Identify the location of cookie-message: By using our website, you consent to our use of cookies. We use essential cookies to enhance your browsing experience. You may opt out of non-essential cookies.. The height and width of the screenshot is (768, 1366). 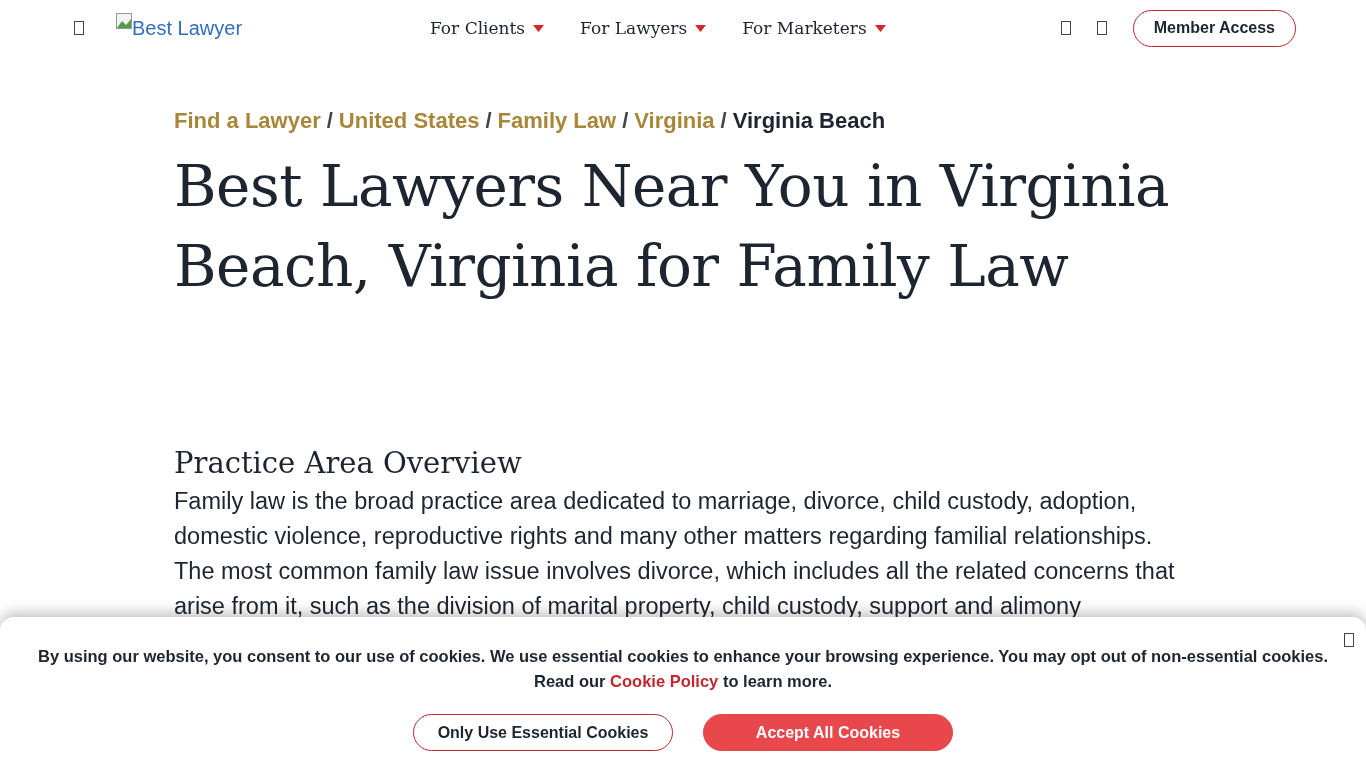
(682, 656).